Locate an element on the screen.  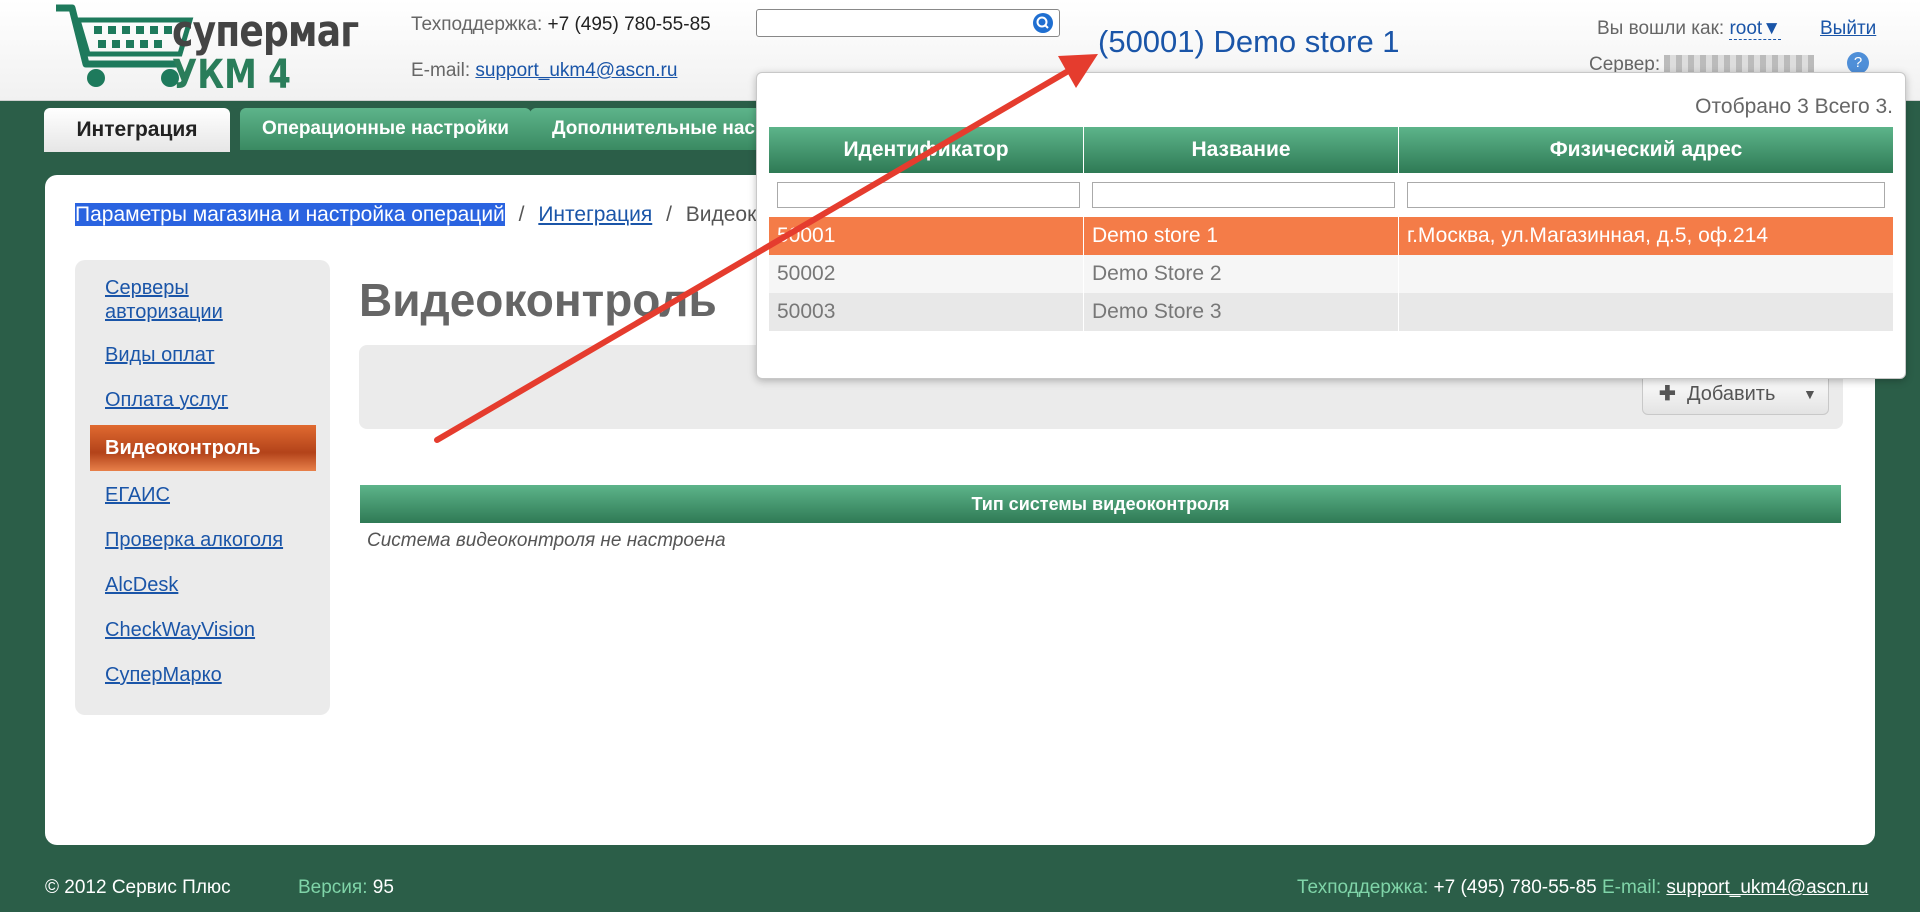
support-label: Техподдержка: is located at coordinates (477, 24).